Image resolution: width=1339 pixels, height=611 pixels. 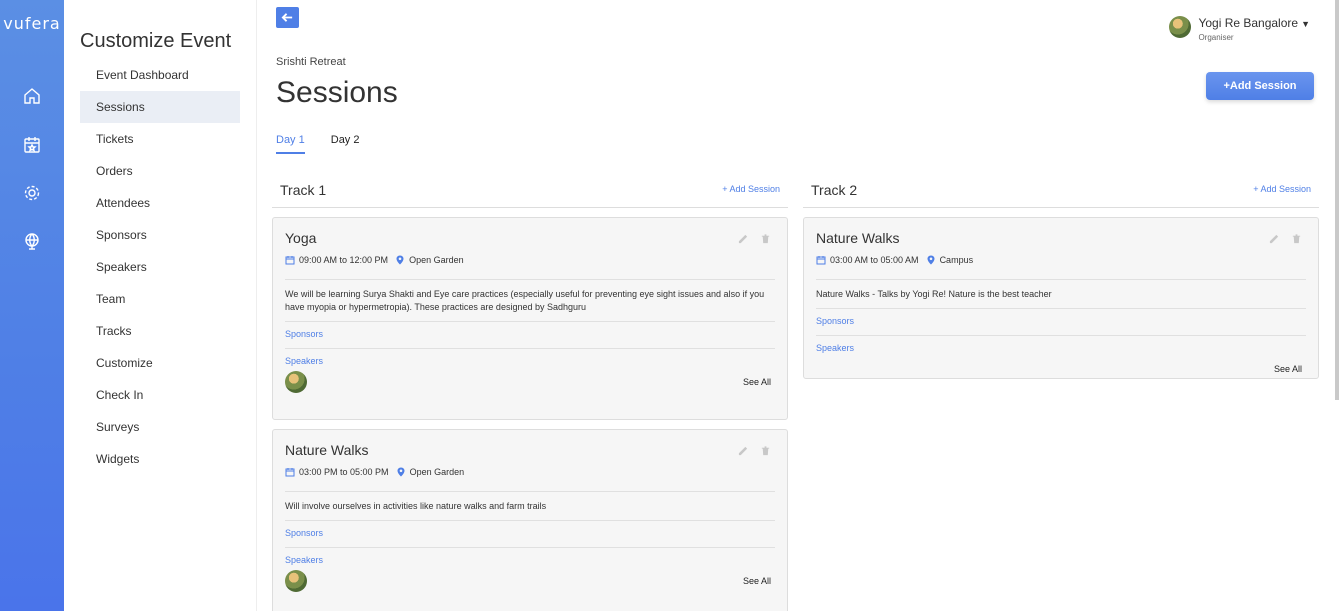 I want to click on calendar-star-icon, so click(x=32, y=145).